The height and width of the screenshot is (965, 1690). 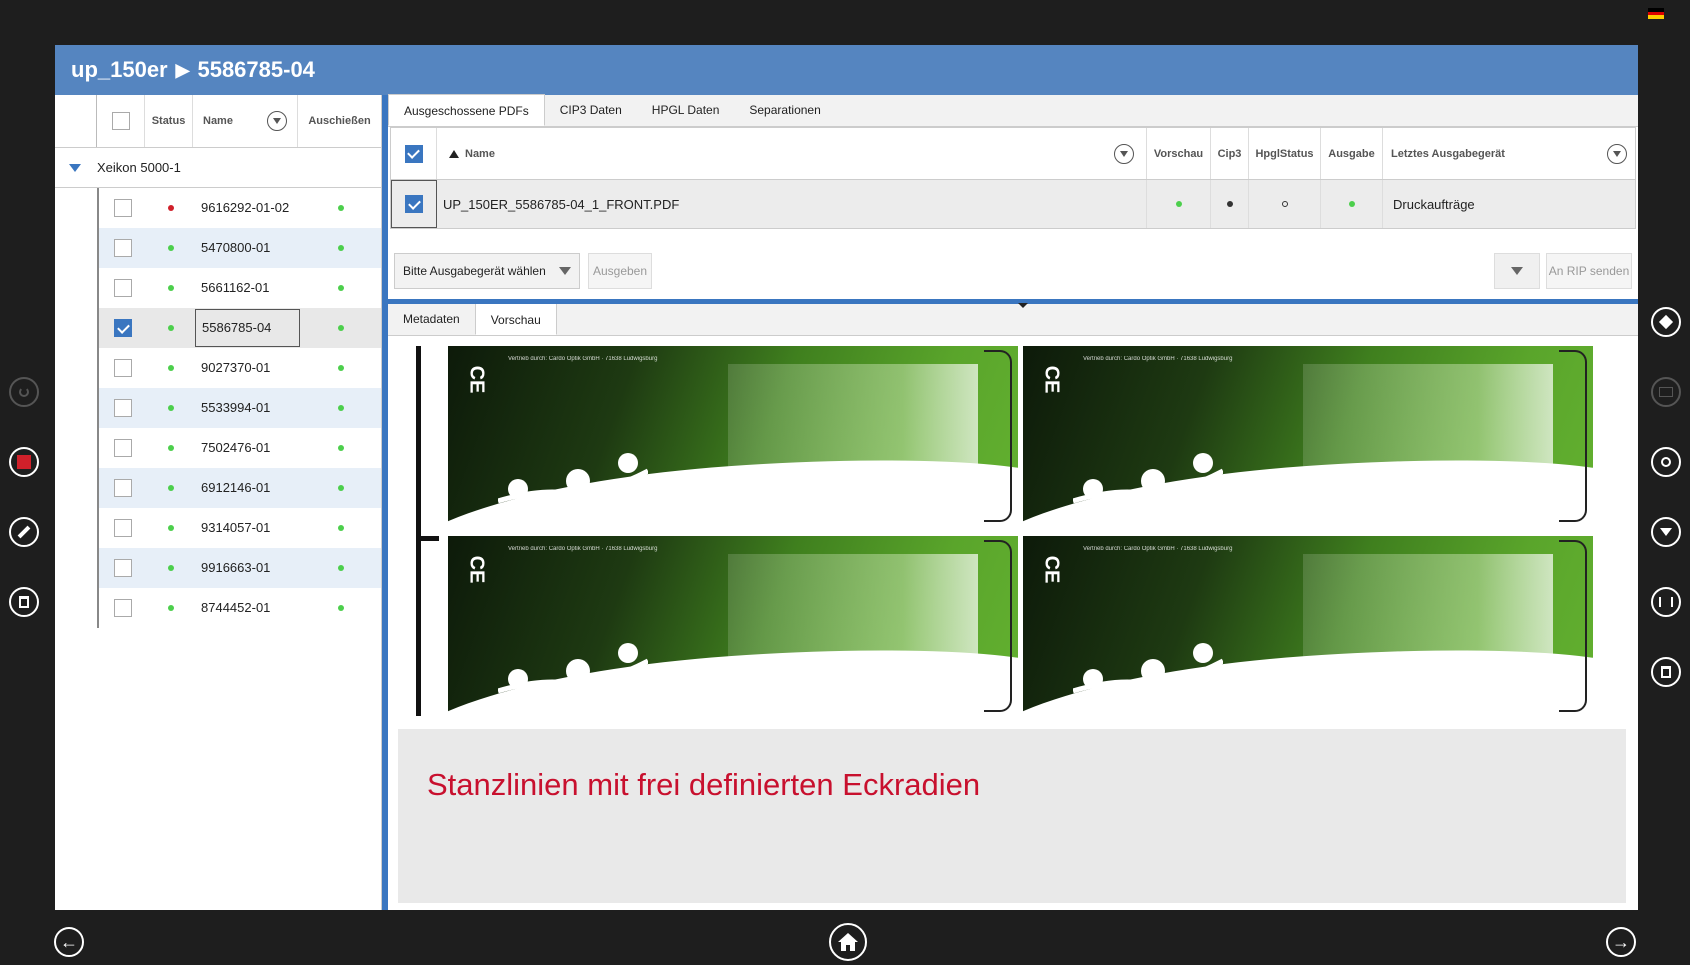 I want to click on table-row: 5586785-04, so click(x=240, y=328).